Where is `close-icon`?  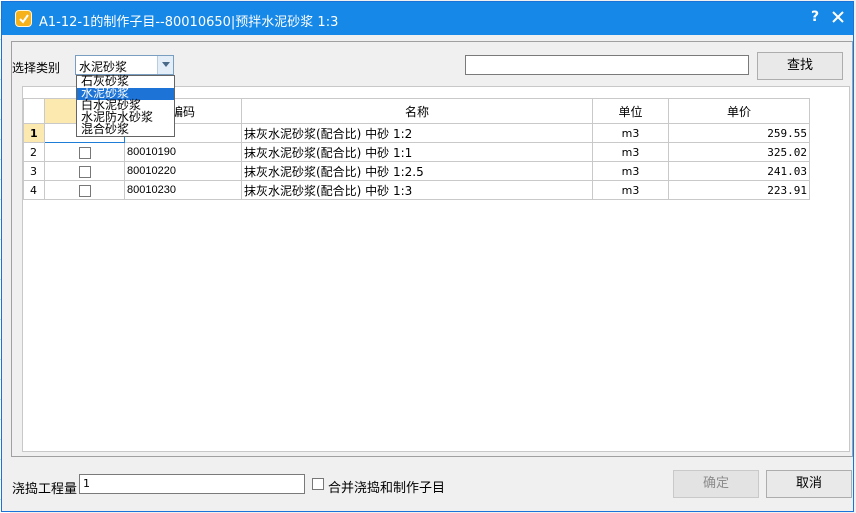
close-icon is located at coordinates (838, 17).